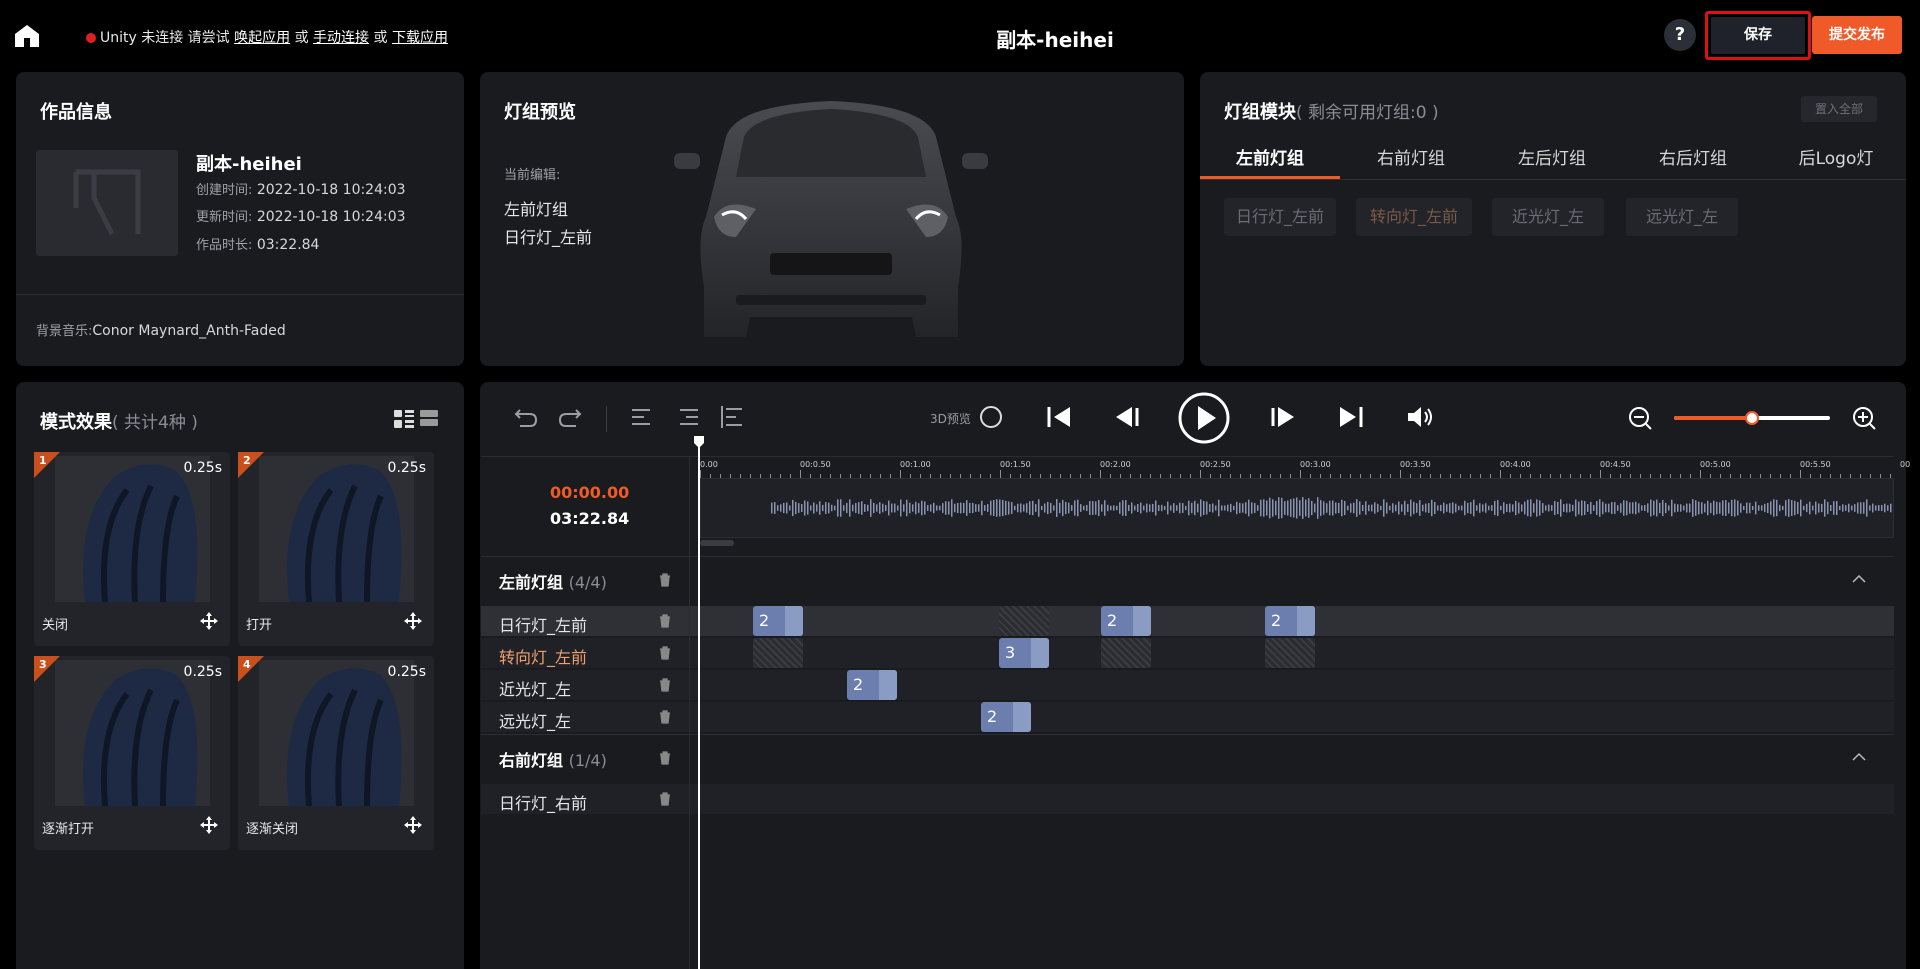 The height and width of the screenshot is (969, 1920). What do you see at coordinates (1115, 464) in the screenshot?
I see `ruler-tick-label: 00:2.00` at bounding box center [1115, 464].